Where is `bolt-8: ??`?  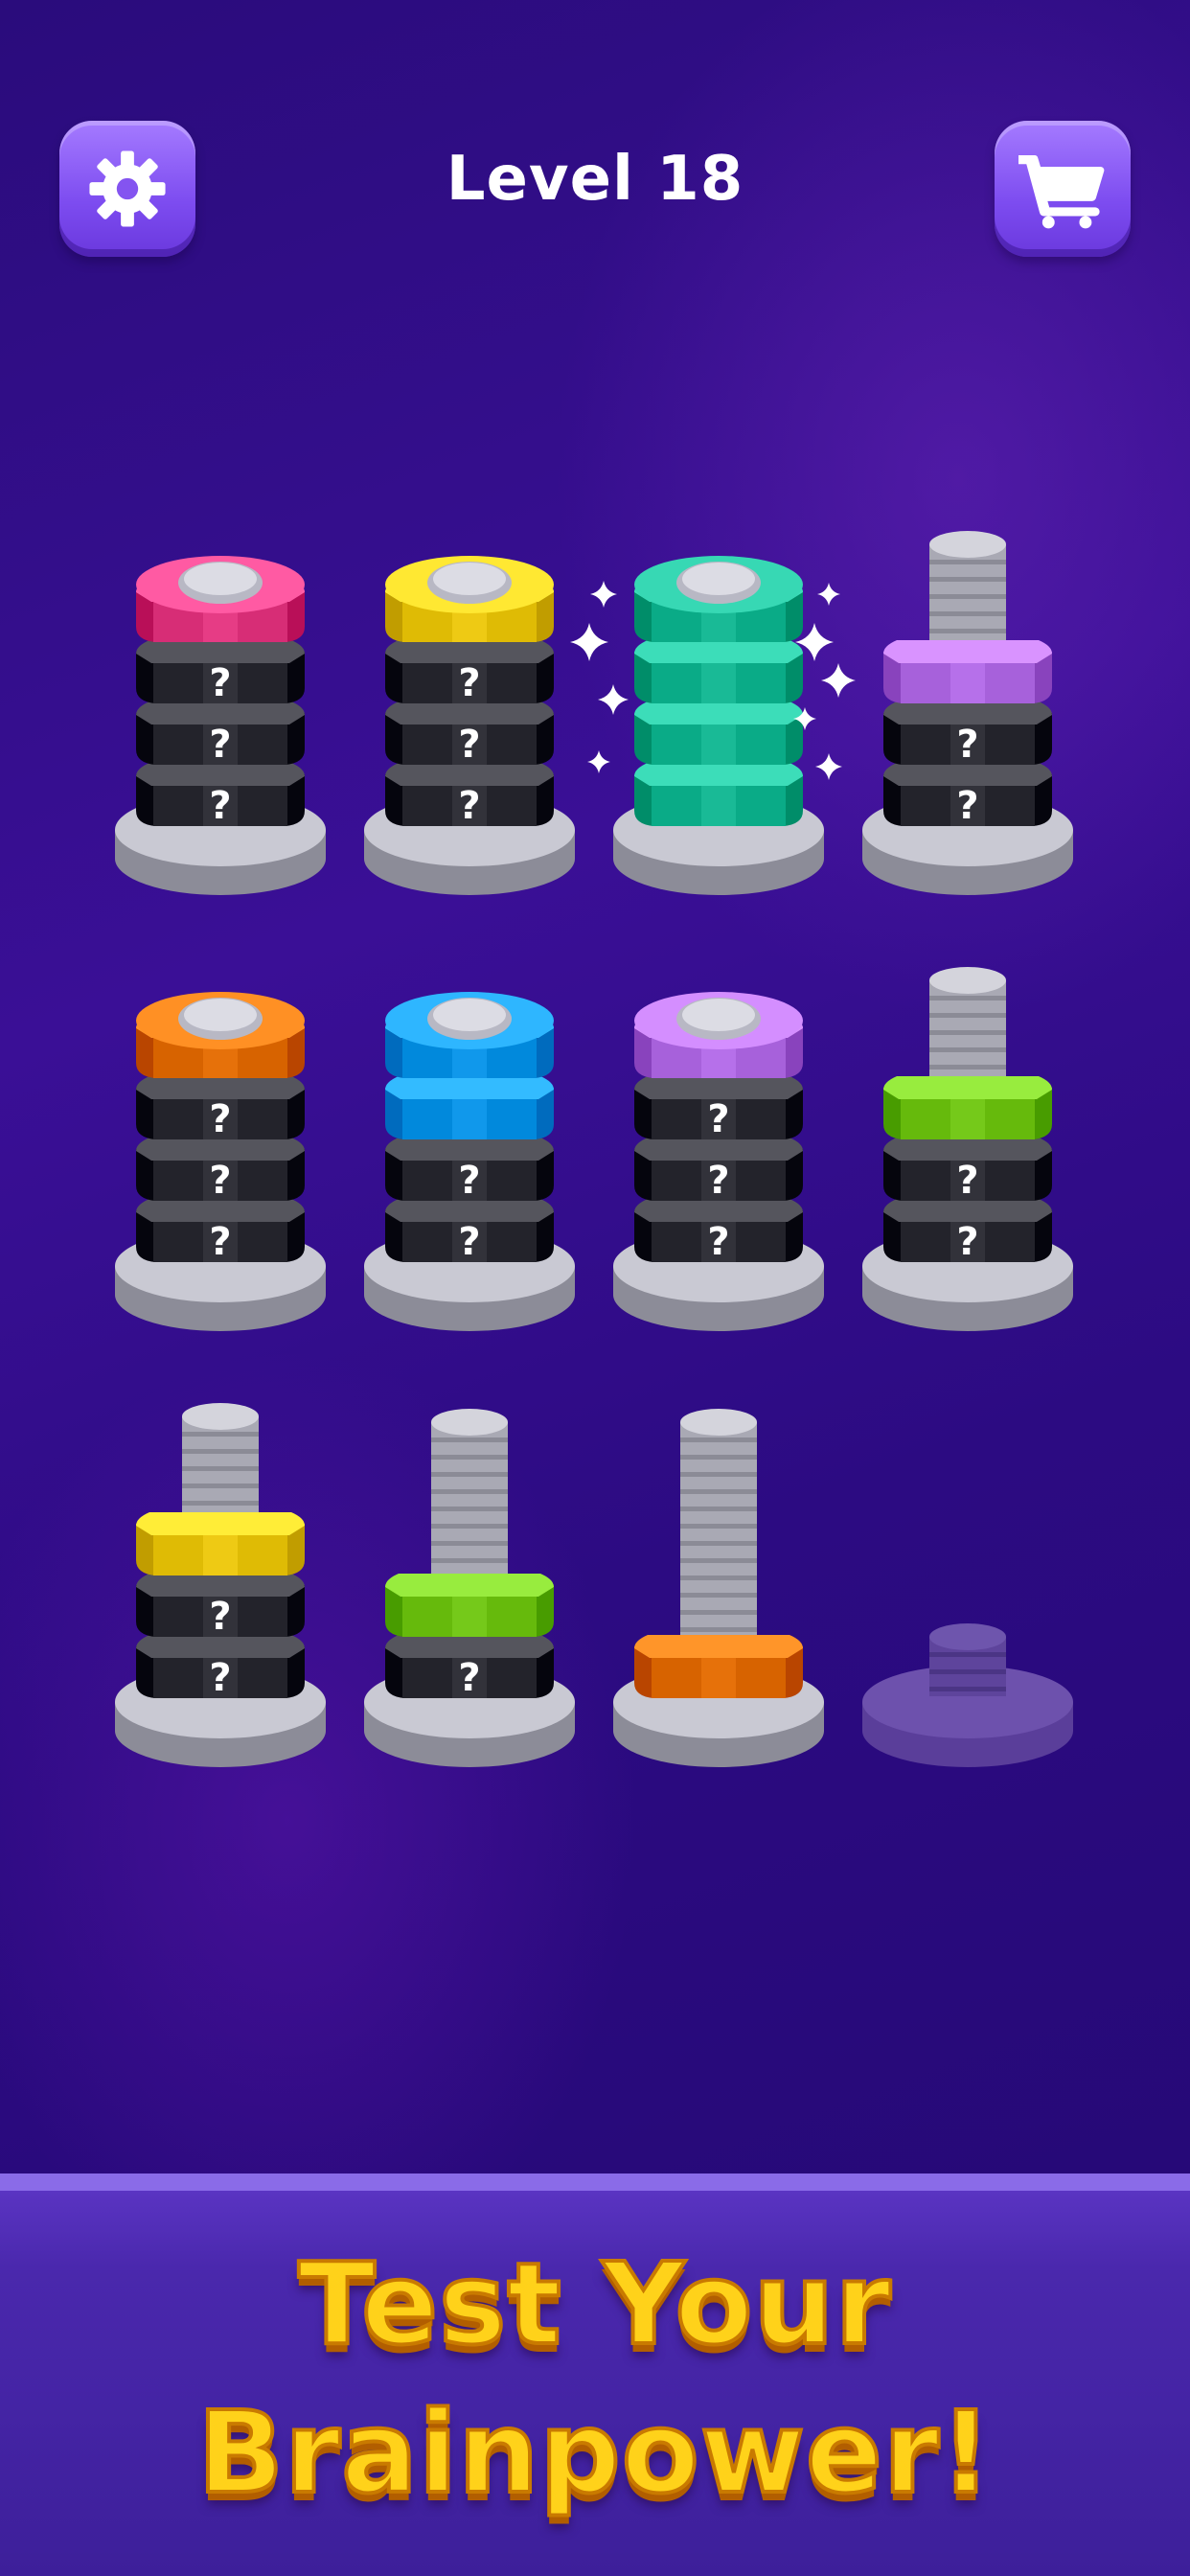
bolt-8: ?? is located at coordinates (968, 1149).